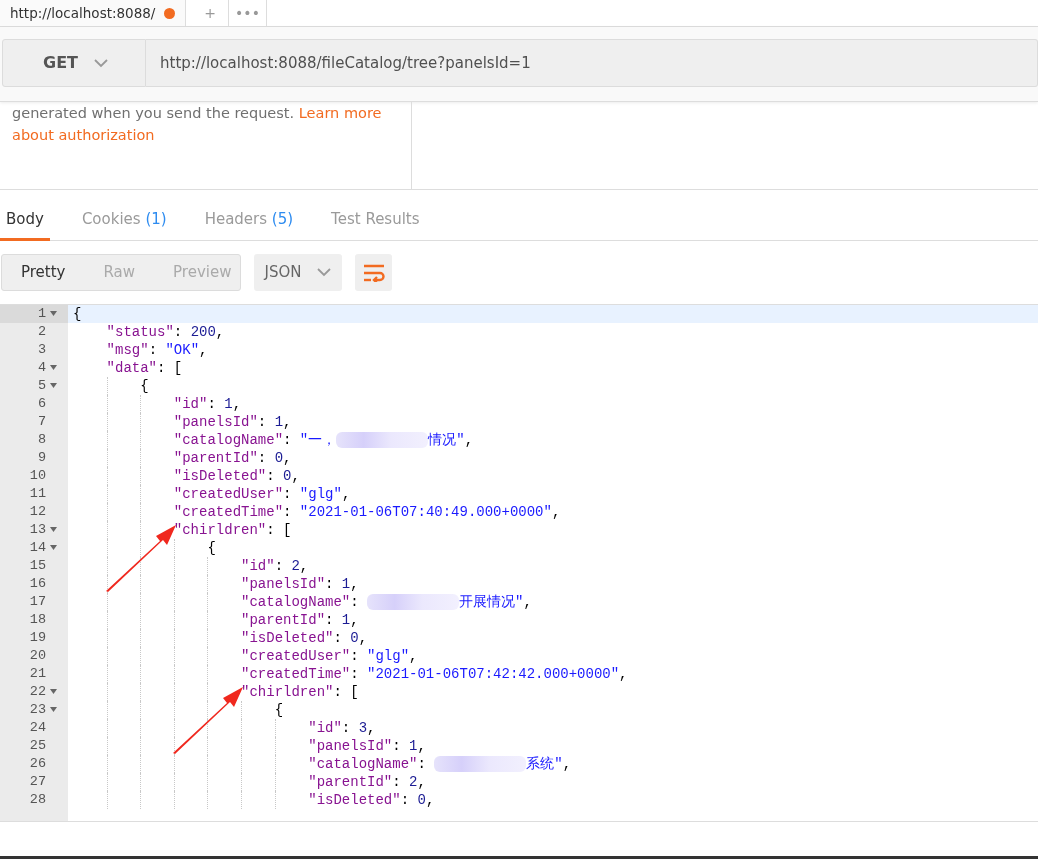 This screenshot has height=861, width=1038. What do you see at coordinates (37, 782) in the screenshot?
I see `line-number: 27` at bounding box center [37, 782].